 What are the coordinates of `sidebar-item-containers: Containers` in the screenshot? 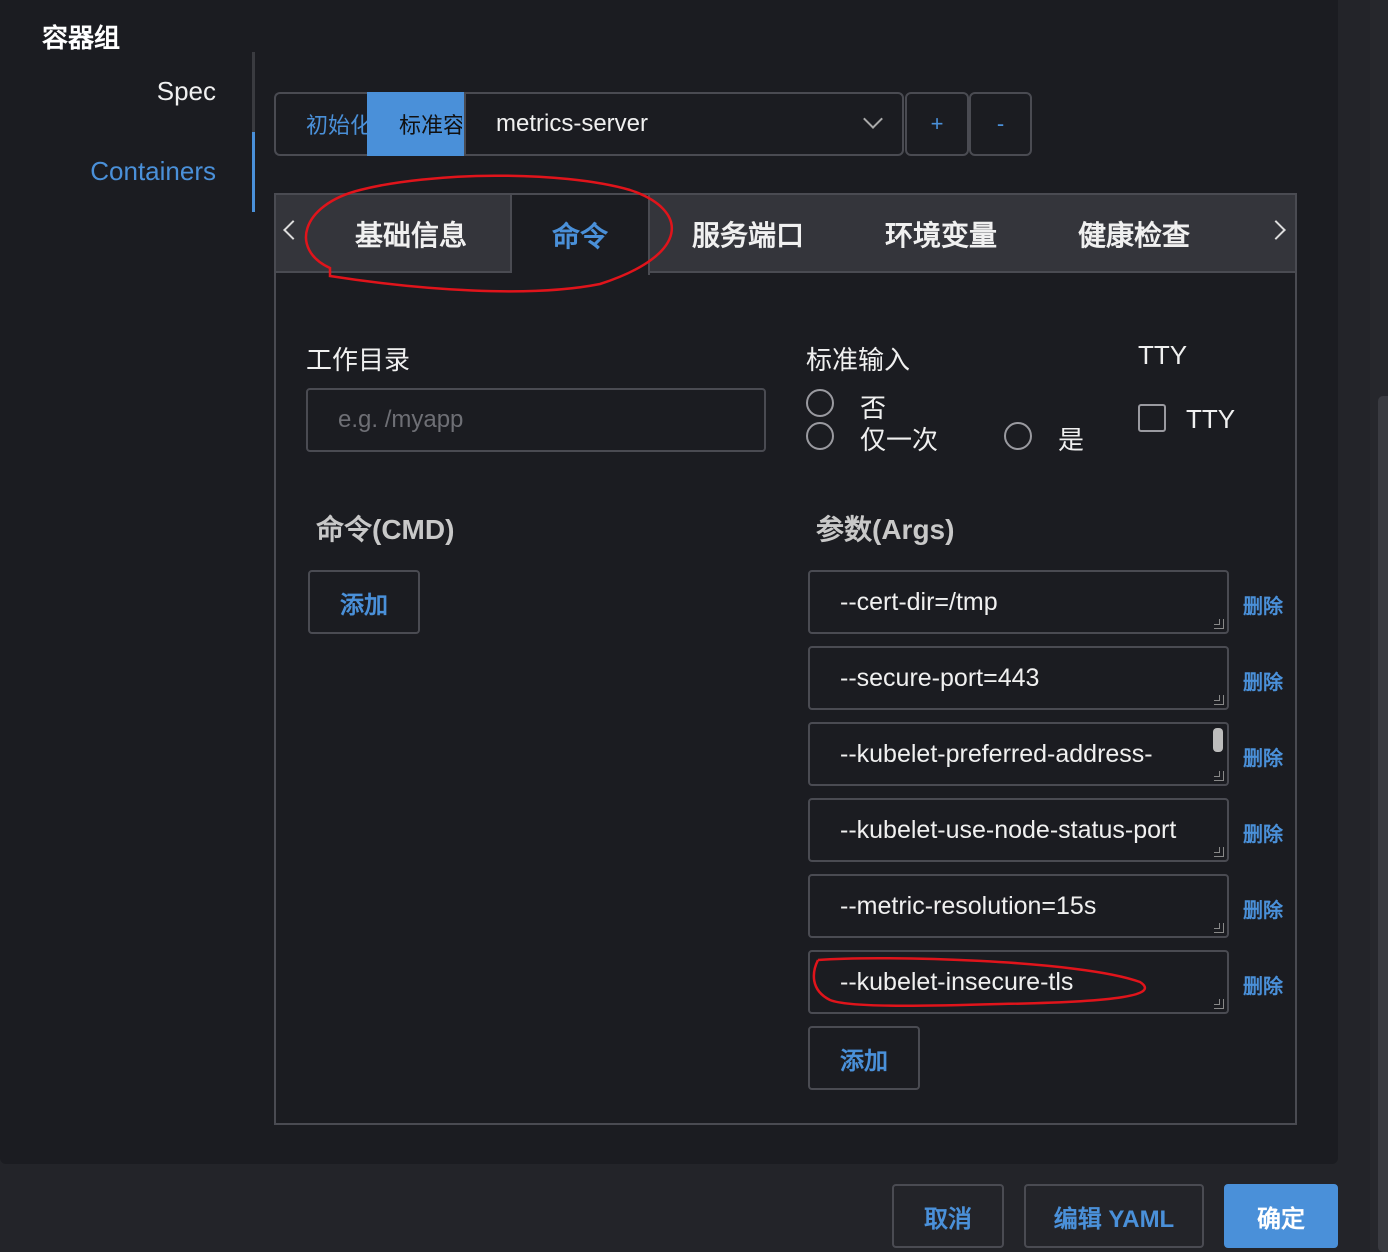 It's located at (153, 171).